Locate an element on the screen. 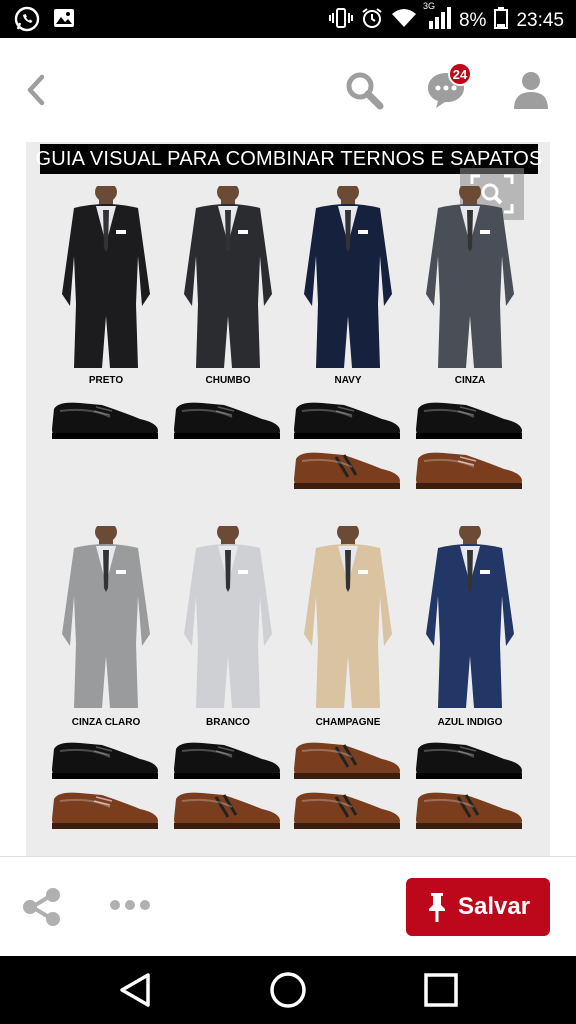 This screenshot has width=576, height=1024. user-icon is located at coordinates (531, 90).